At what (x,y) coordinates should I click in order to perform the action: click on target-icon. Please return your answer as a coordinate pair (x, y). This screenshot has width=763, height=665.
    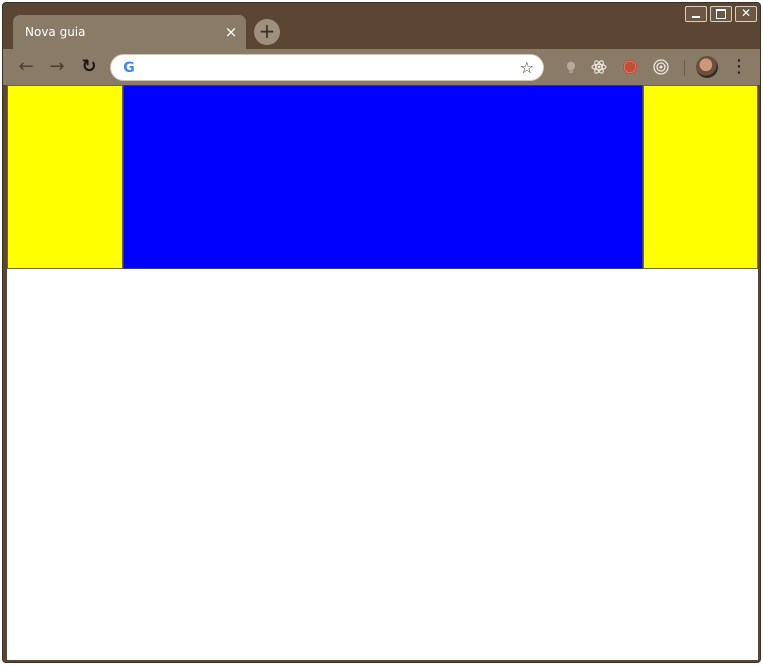
    Looking at the image, I should click on (661, 67).